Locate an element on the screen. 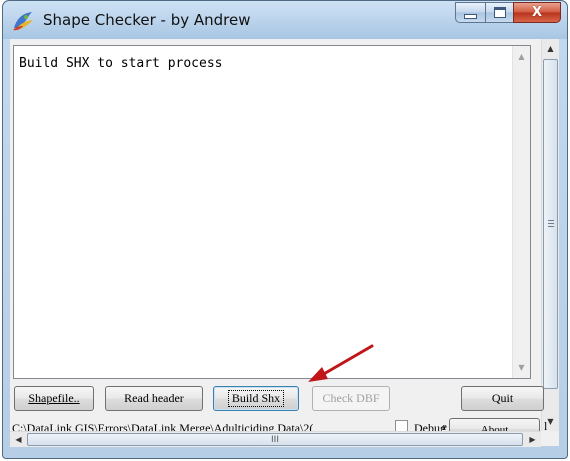 This screenshot has width=570, height=461. app-icon is located at coordinates (23, 21).